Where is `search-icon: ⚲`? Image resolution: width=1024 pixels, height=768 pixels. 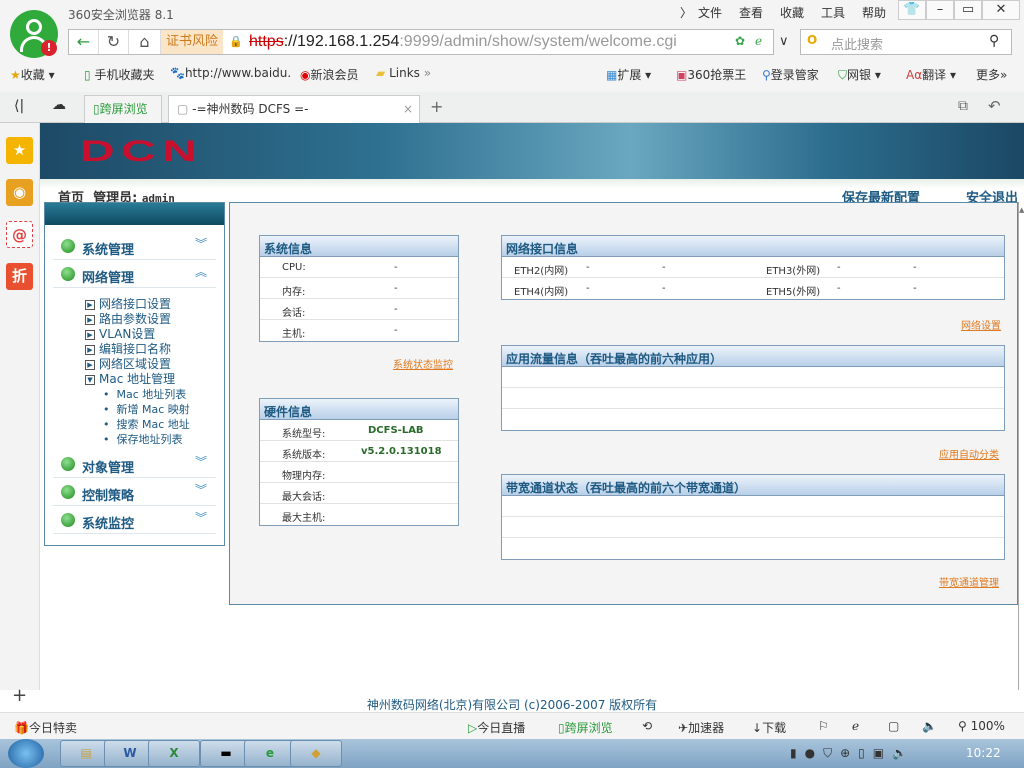 search-icon: ⚲ is located at coordinates (994, 41).